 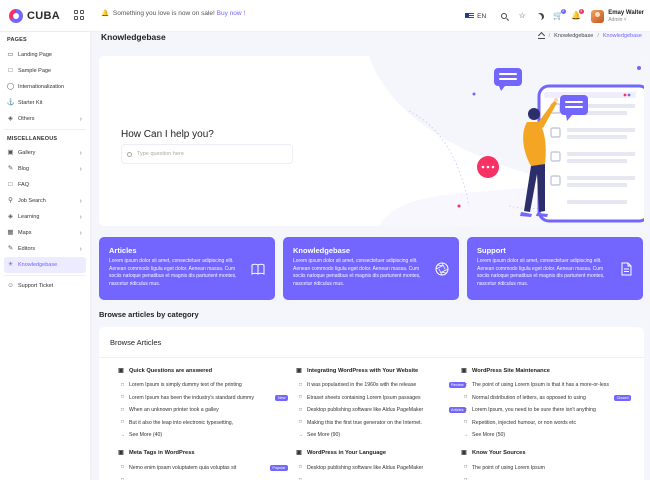 What do you see at coordinates (45, 233) in the screenshot?
I see `sidebar-item-maps: ▦ Maps ›` at bounding box center [45, 233].